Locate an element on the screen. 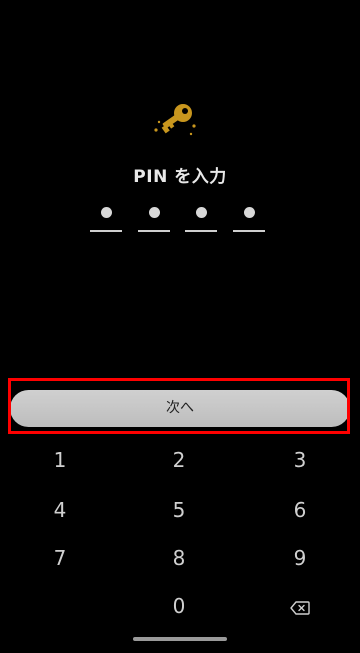  pin-title: PIN を入力 is located at coordinates (180, 177).